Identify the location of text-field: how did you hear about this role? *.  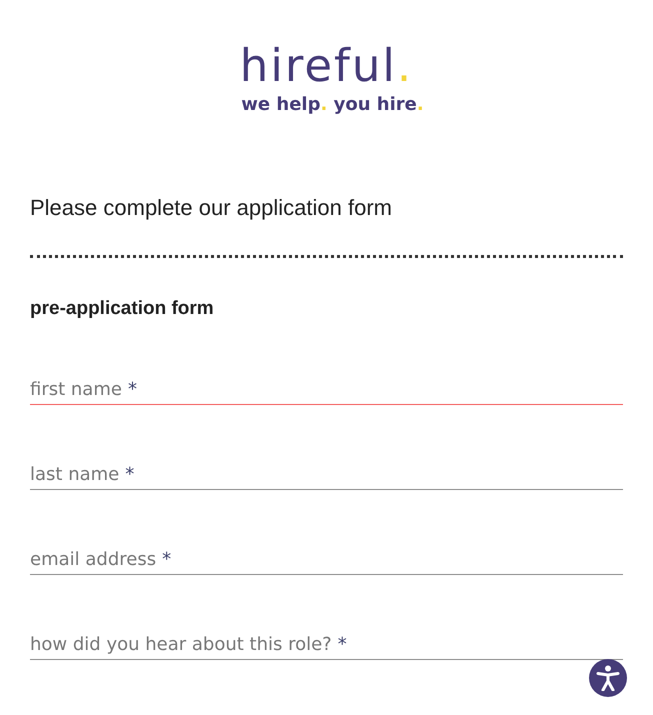
(326, 643).